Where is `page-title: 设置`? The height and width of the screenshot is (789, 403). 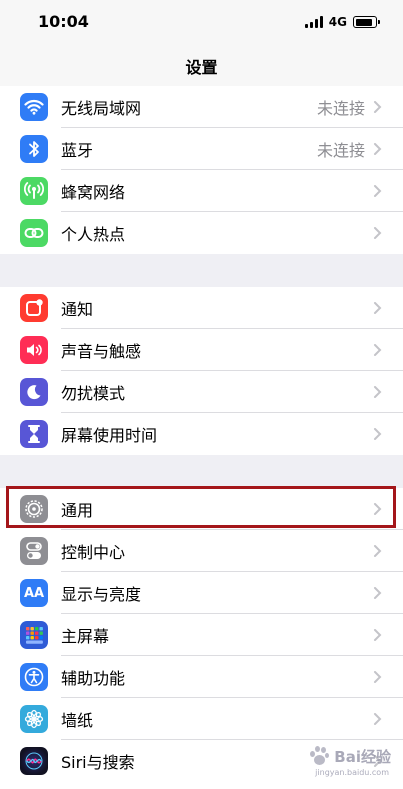 page-title: 设置 is located at coordinates (201, 67).